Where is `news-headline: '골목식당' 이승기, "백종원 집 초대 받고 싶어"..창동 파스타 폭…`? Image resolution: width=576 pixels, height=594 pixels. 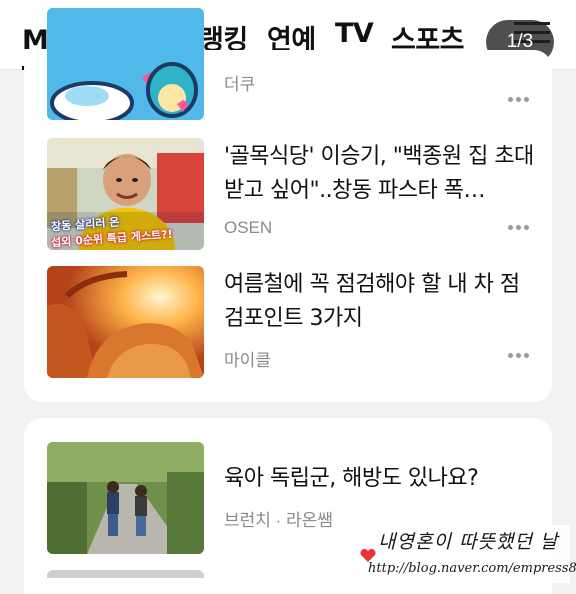 news-headline: '골목식당' 이승기, "백종원 집 초대 받고 싶어"..창동 파스타 폭… is located at coordinates (379, 174).